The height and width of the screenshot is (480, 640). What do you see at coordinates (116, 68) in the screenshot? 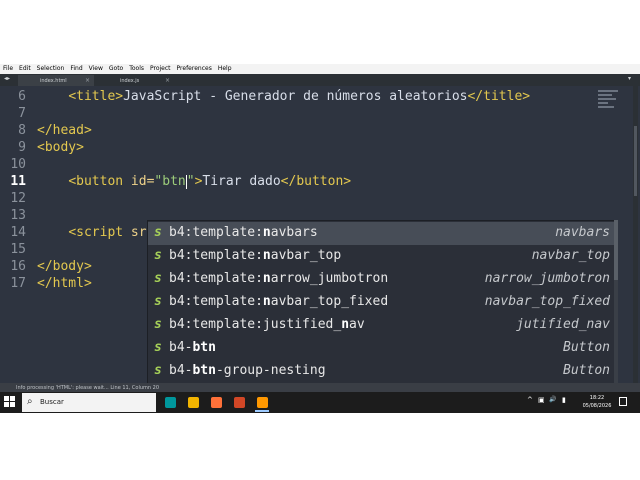
I see `menu-item-goto: Goto` at bounding box center [116, 68].